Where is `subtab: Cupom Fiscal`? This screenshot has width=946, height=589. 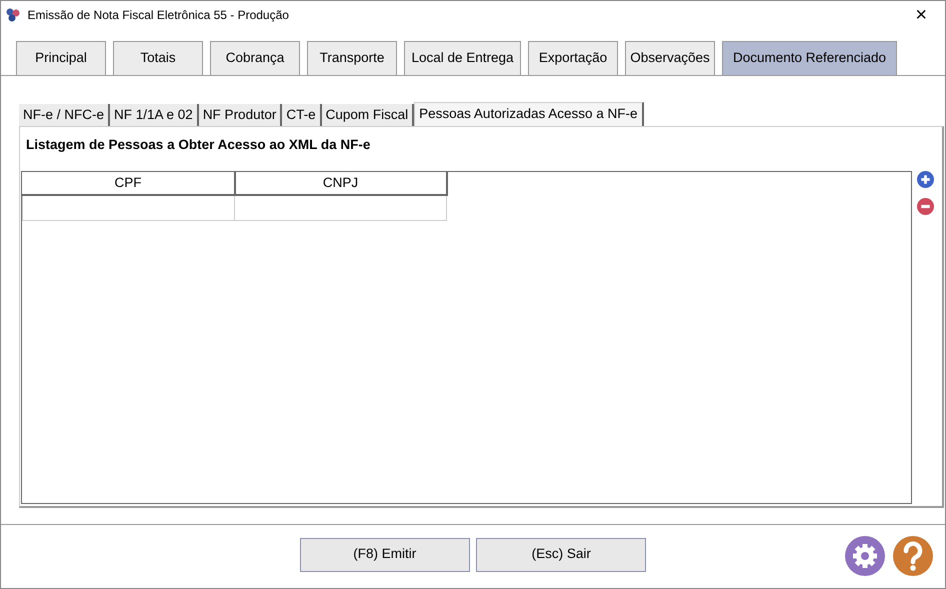
subtab: Cupom Fiscal is located at coordinates (368, 115).